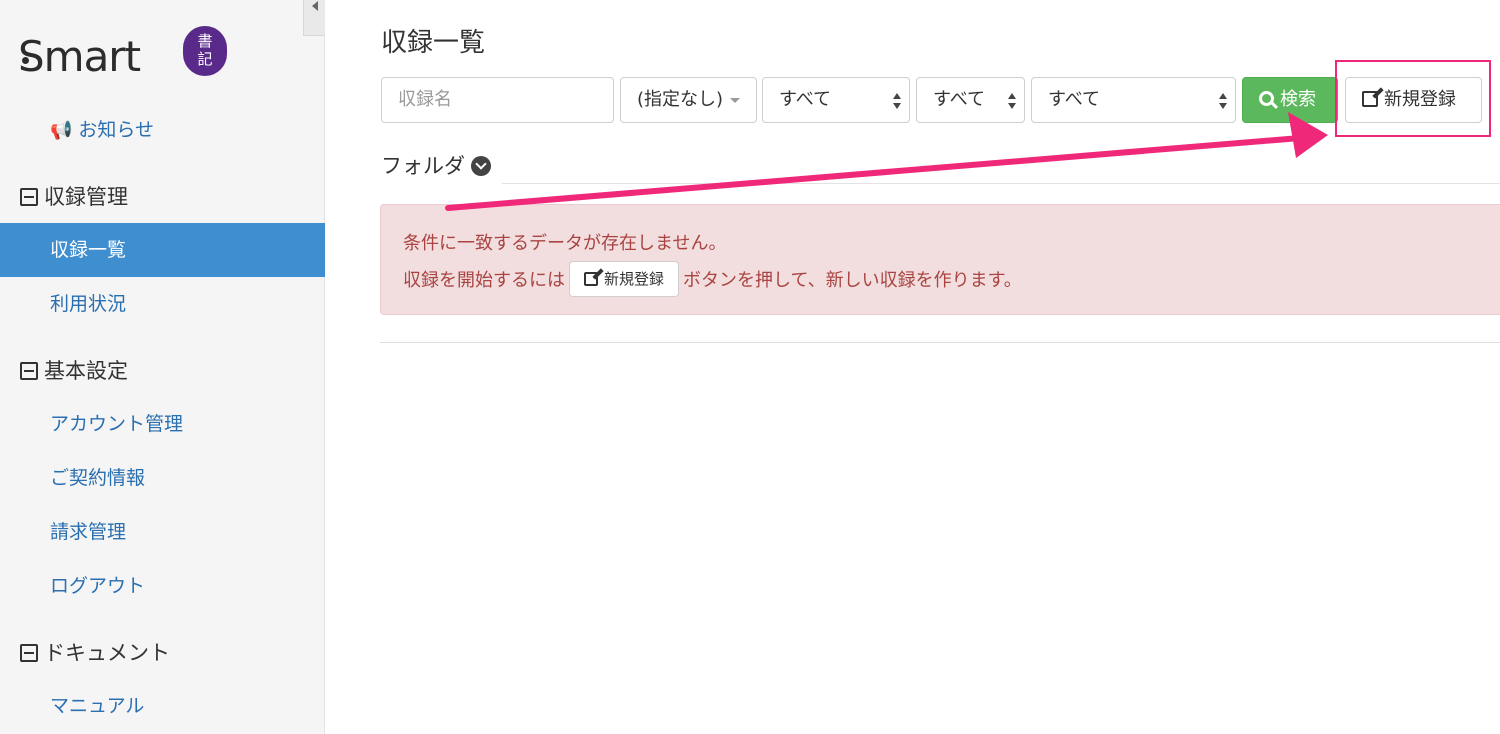 Image resolution: width=1500 pixels, height=734 pixels. Describe the element at coordinates (1308, 135) in the screenshot. I see `arrow-head` at that location.